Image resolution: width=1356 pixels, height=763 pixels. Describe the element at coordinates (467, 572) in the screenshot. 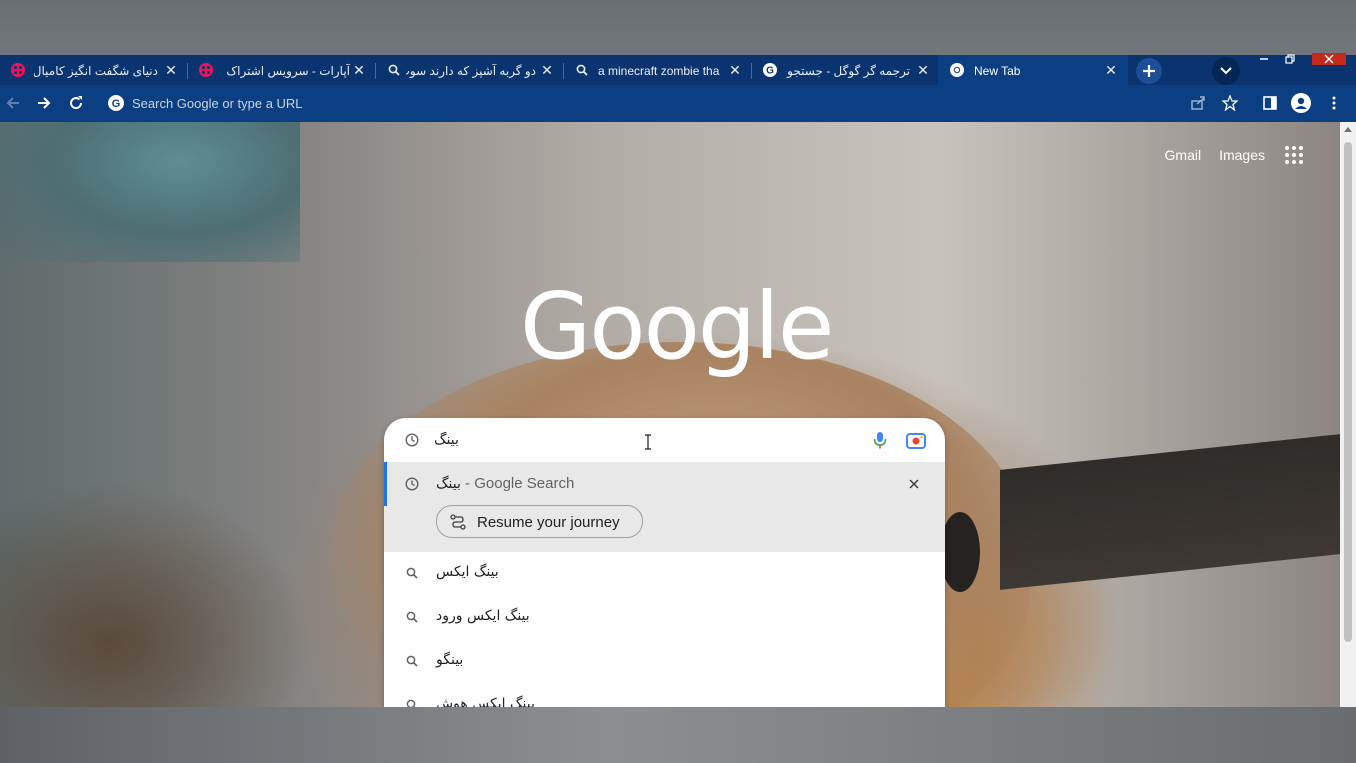

I see `suggestion-text: بینگ ایکس` at that location.